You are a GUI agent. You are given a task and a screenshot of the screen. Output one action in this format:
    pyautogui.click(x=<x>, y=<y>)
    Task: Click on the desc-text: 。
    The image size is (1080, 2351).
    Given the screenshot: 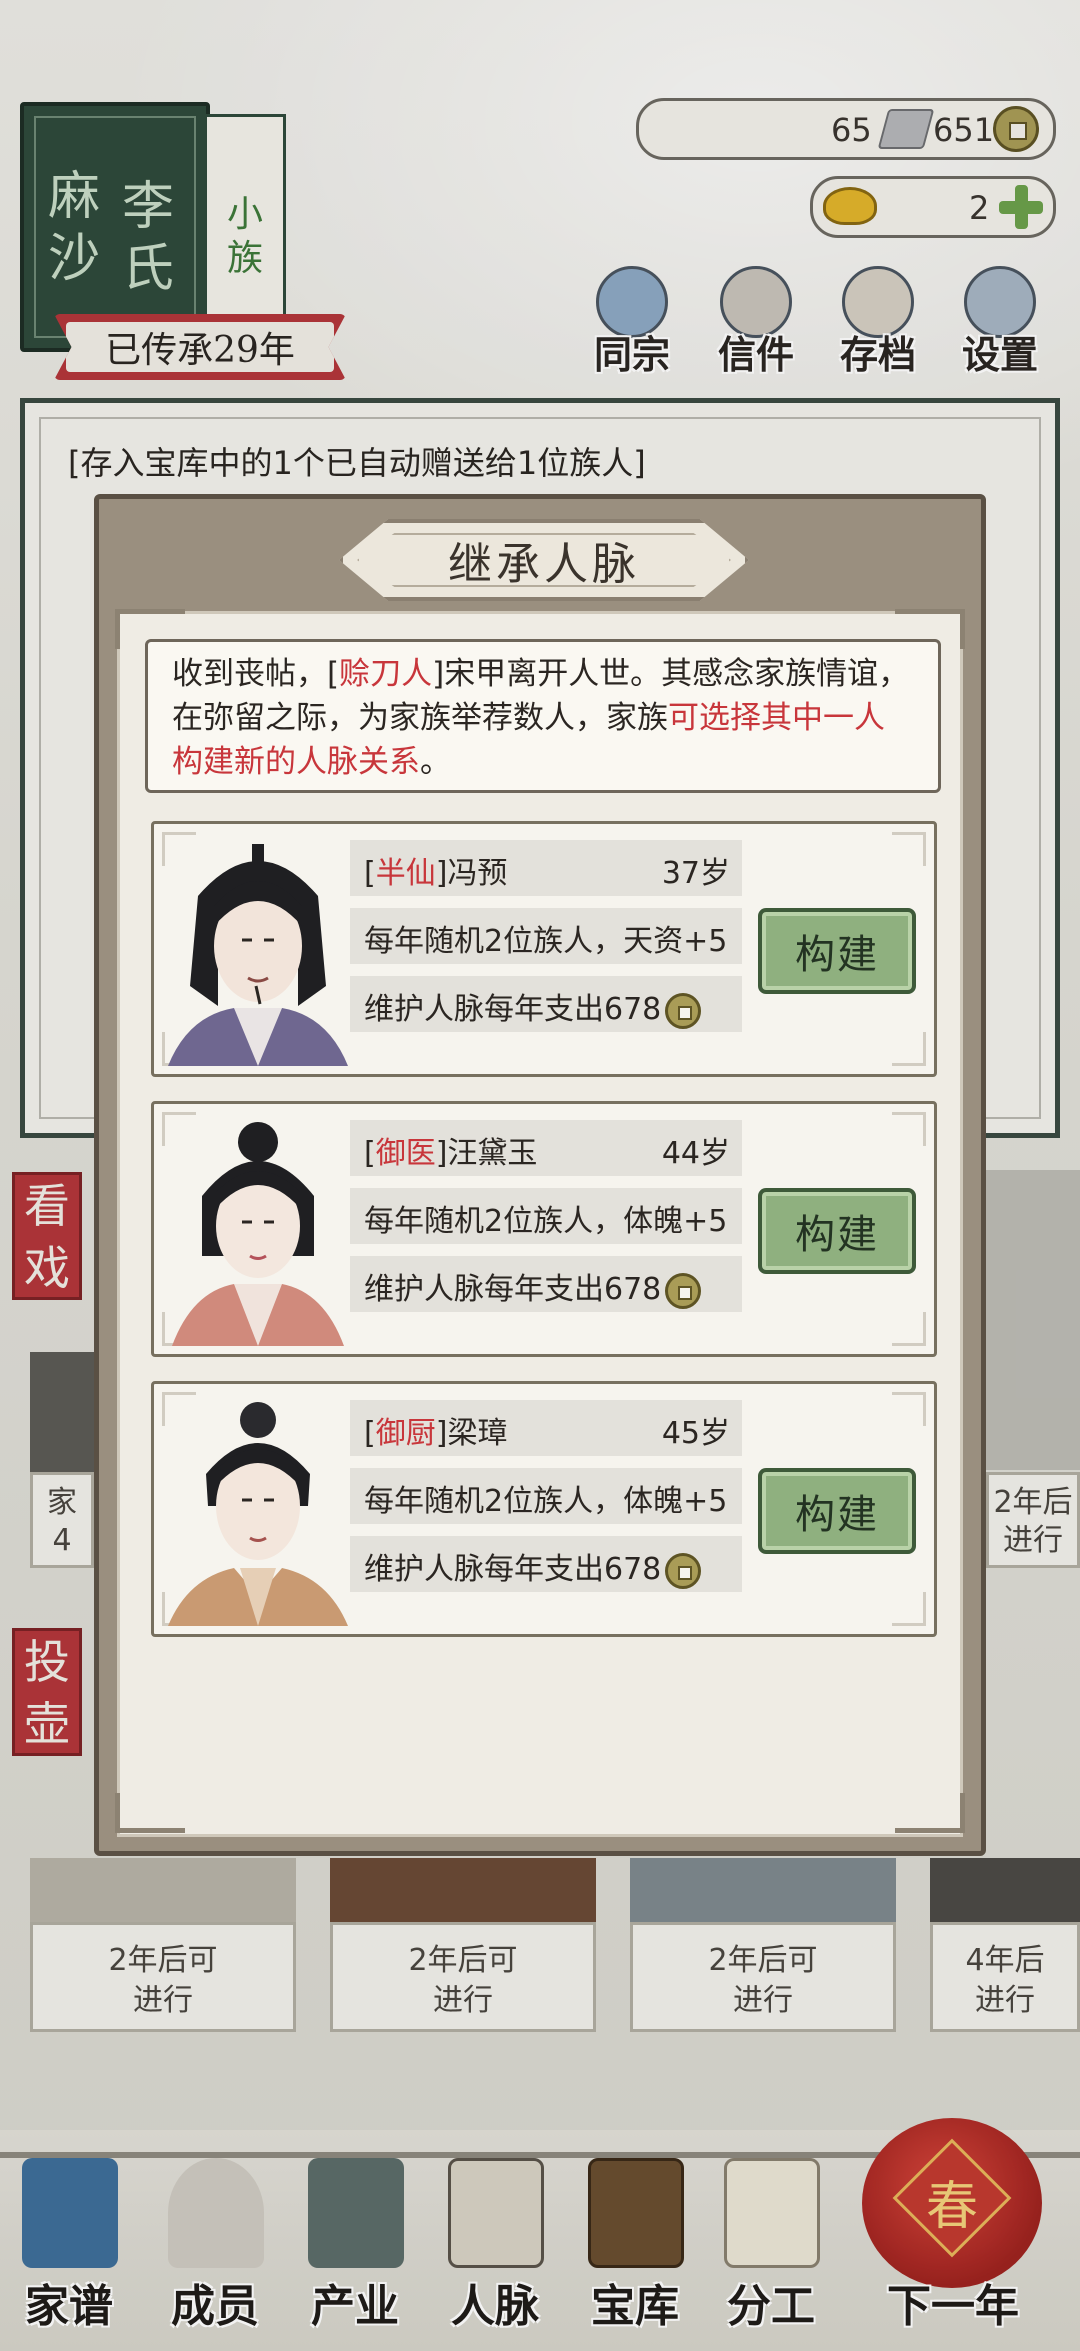 What is the action you would take?
    pyautogui.click(x=435, y=762)
    